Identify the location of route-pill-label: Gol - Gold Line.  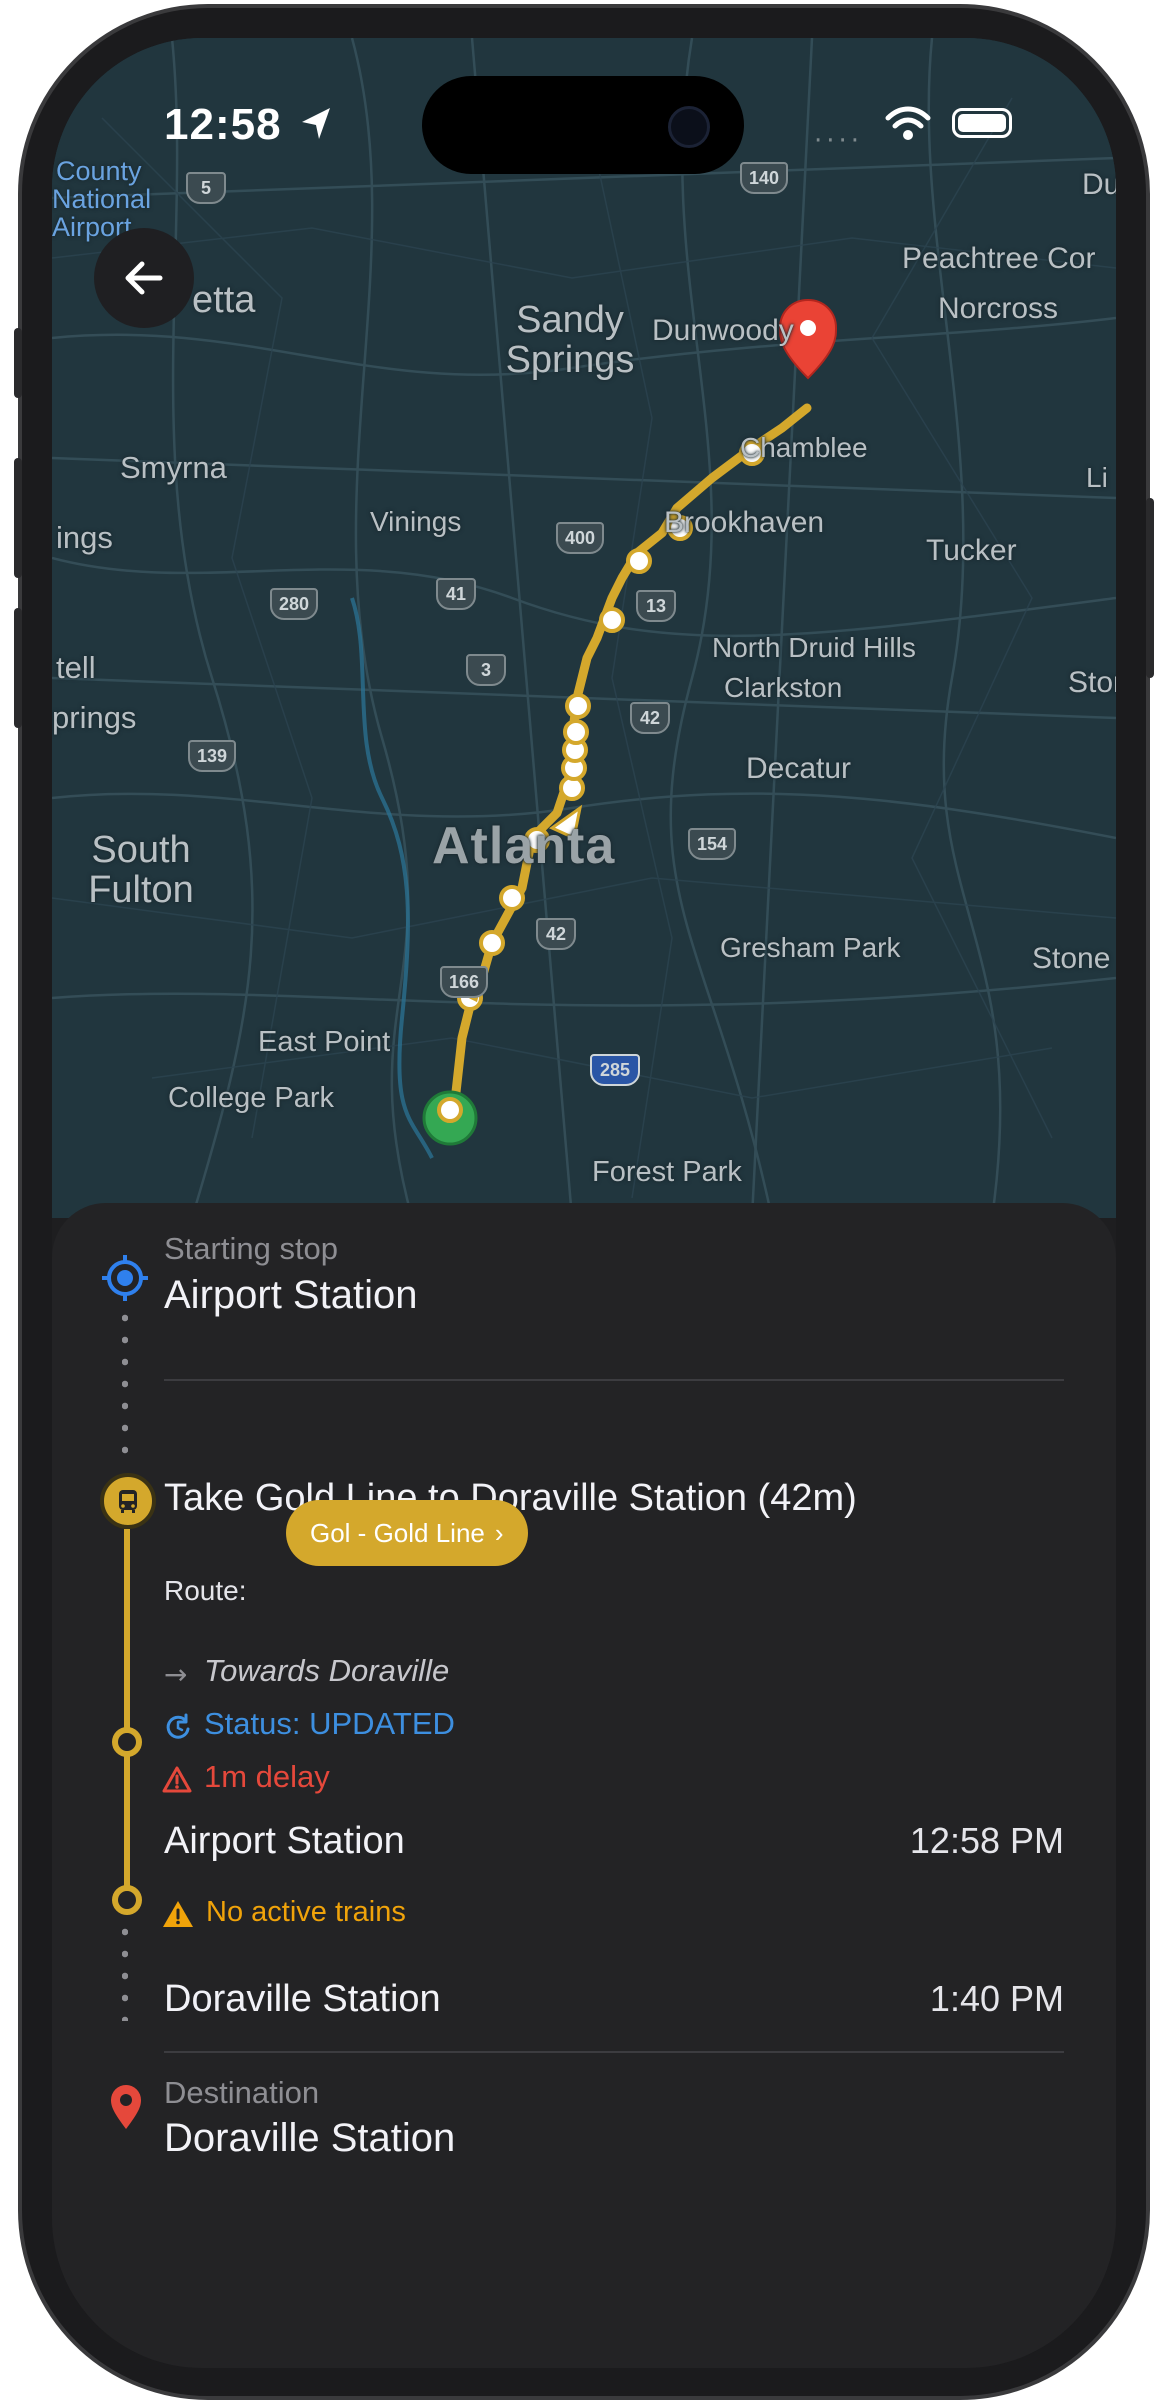
(397, 1532).